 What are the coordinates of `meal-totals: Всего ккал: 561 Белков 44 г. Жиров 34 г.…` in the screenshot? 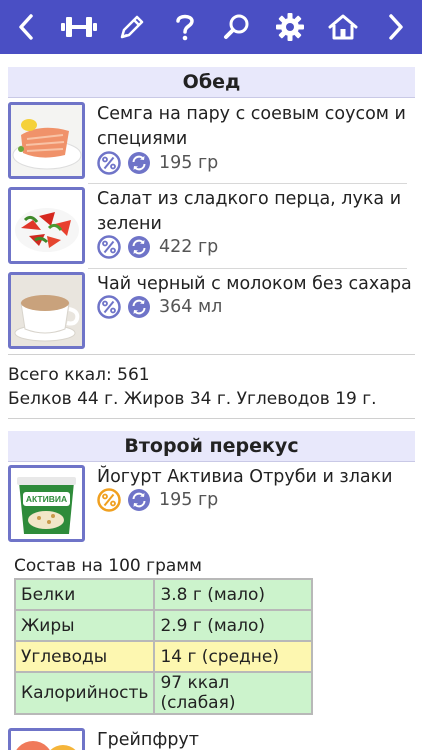 It's located at (211, 387).